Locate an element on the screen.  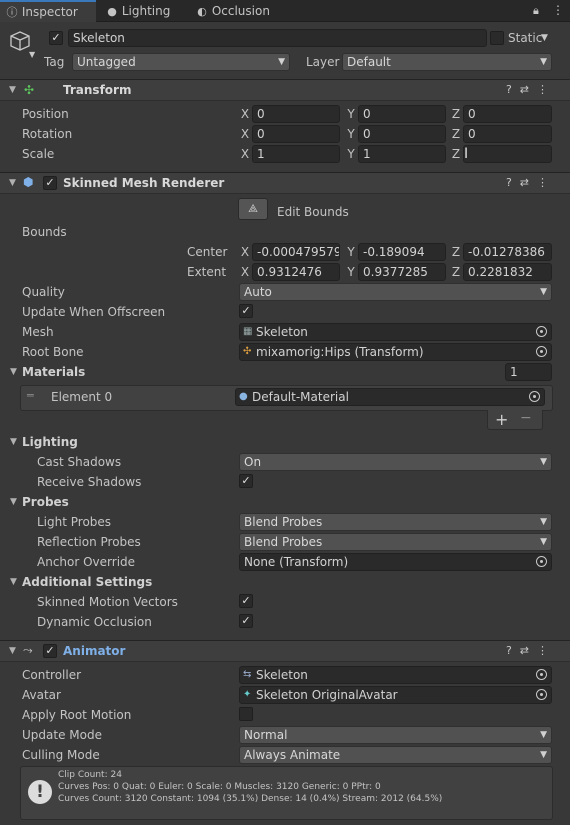
object-name-input: Skeleton is located at coordinates (277, 38).